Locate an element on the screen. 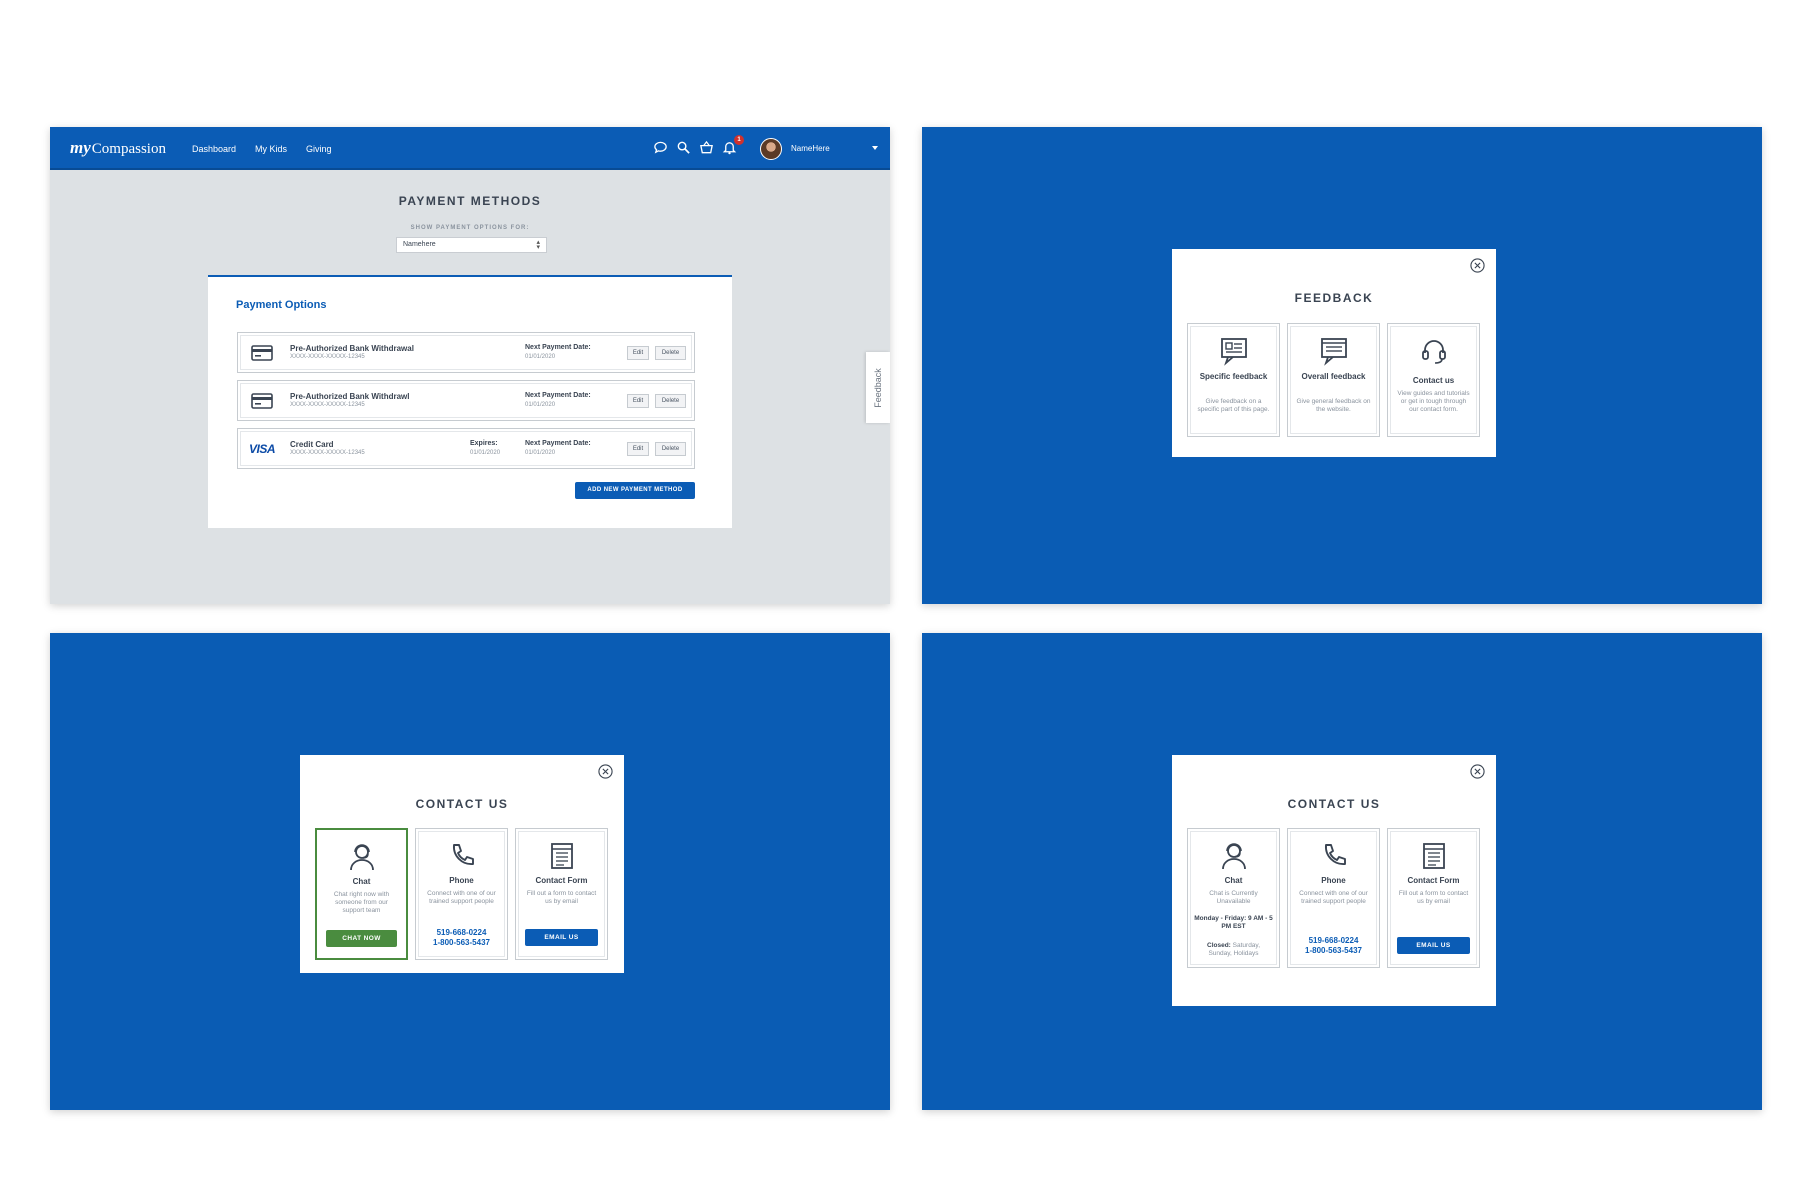  payment-name: Pre-Authorized Bank Withdrawal is located at coordinates (352, 348).